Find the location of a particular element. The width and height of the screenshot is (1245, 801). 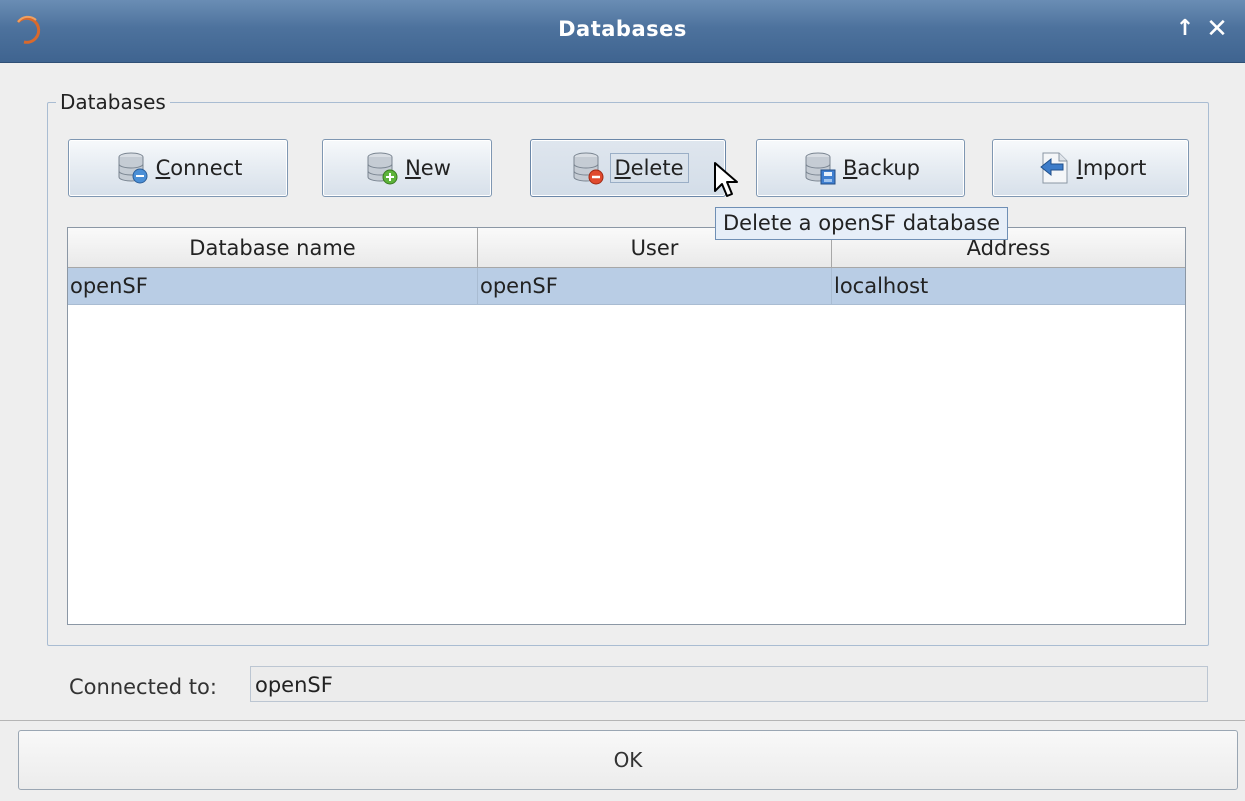

cell-user: openSF is located at coordinates (655, 286).